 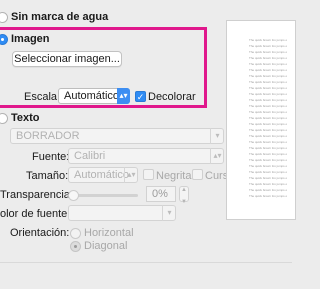 What do you see at coordinates (109, 233) in the screenshot?
I see `horizontal-label: Horizontal` at bounding box center [109, 233].